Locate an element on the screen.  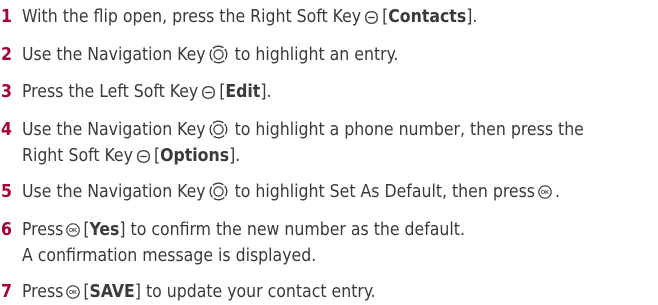
step-text: to highlight Set As Default, then press is located at coordinates (382, 192).